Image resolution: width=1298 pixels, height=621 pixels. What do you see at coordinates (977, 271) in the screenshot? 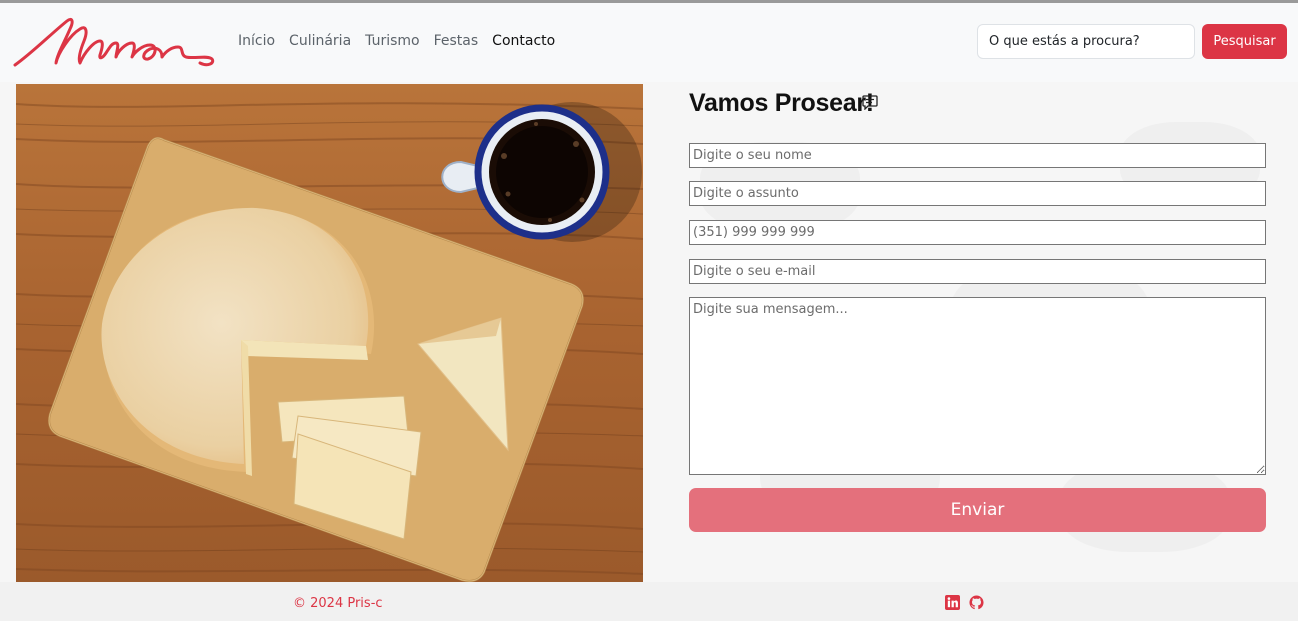
I see `email-field` at bounding box center [977, 271].